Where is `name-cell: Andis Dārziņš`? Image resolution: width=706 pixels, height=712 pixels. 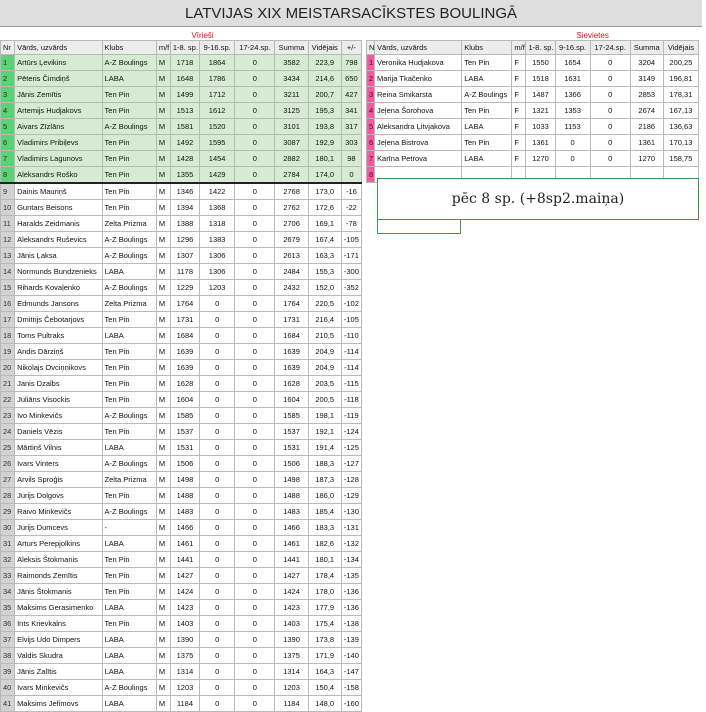 name-cell: Andis Dārziņš is located at coordinates (58, 351).